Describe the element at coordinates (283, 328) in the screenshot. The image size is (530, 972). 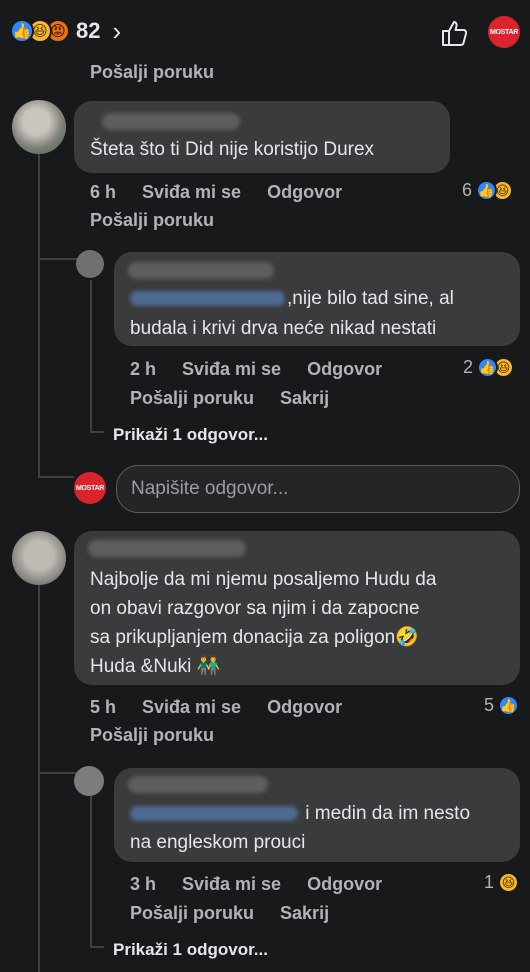
I see `reply-text: budala i krivi drva neće nikad nestati` at that location.